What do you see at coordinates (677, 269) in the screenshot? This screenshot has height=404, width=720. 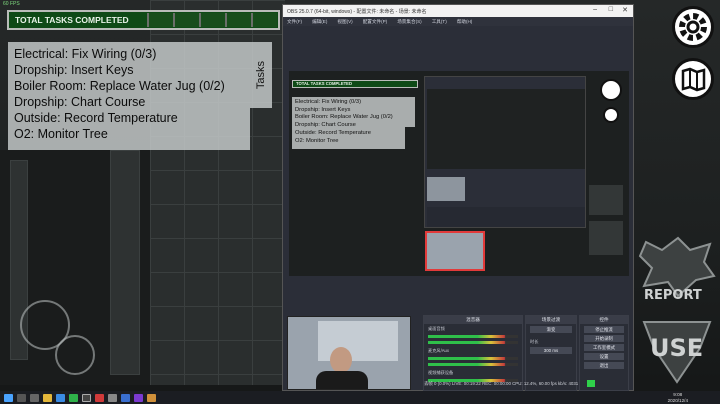 I see `report-button: REPORT` at bounding box center [677, 269].